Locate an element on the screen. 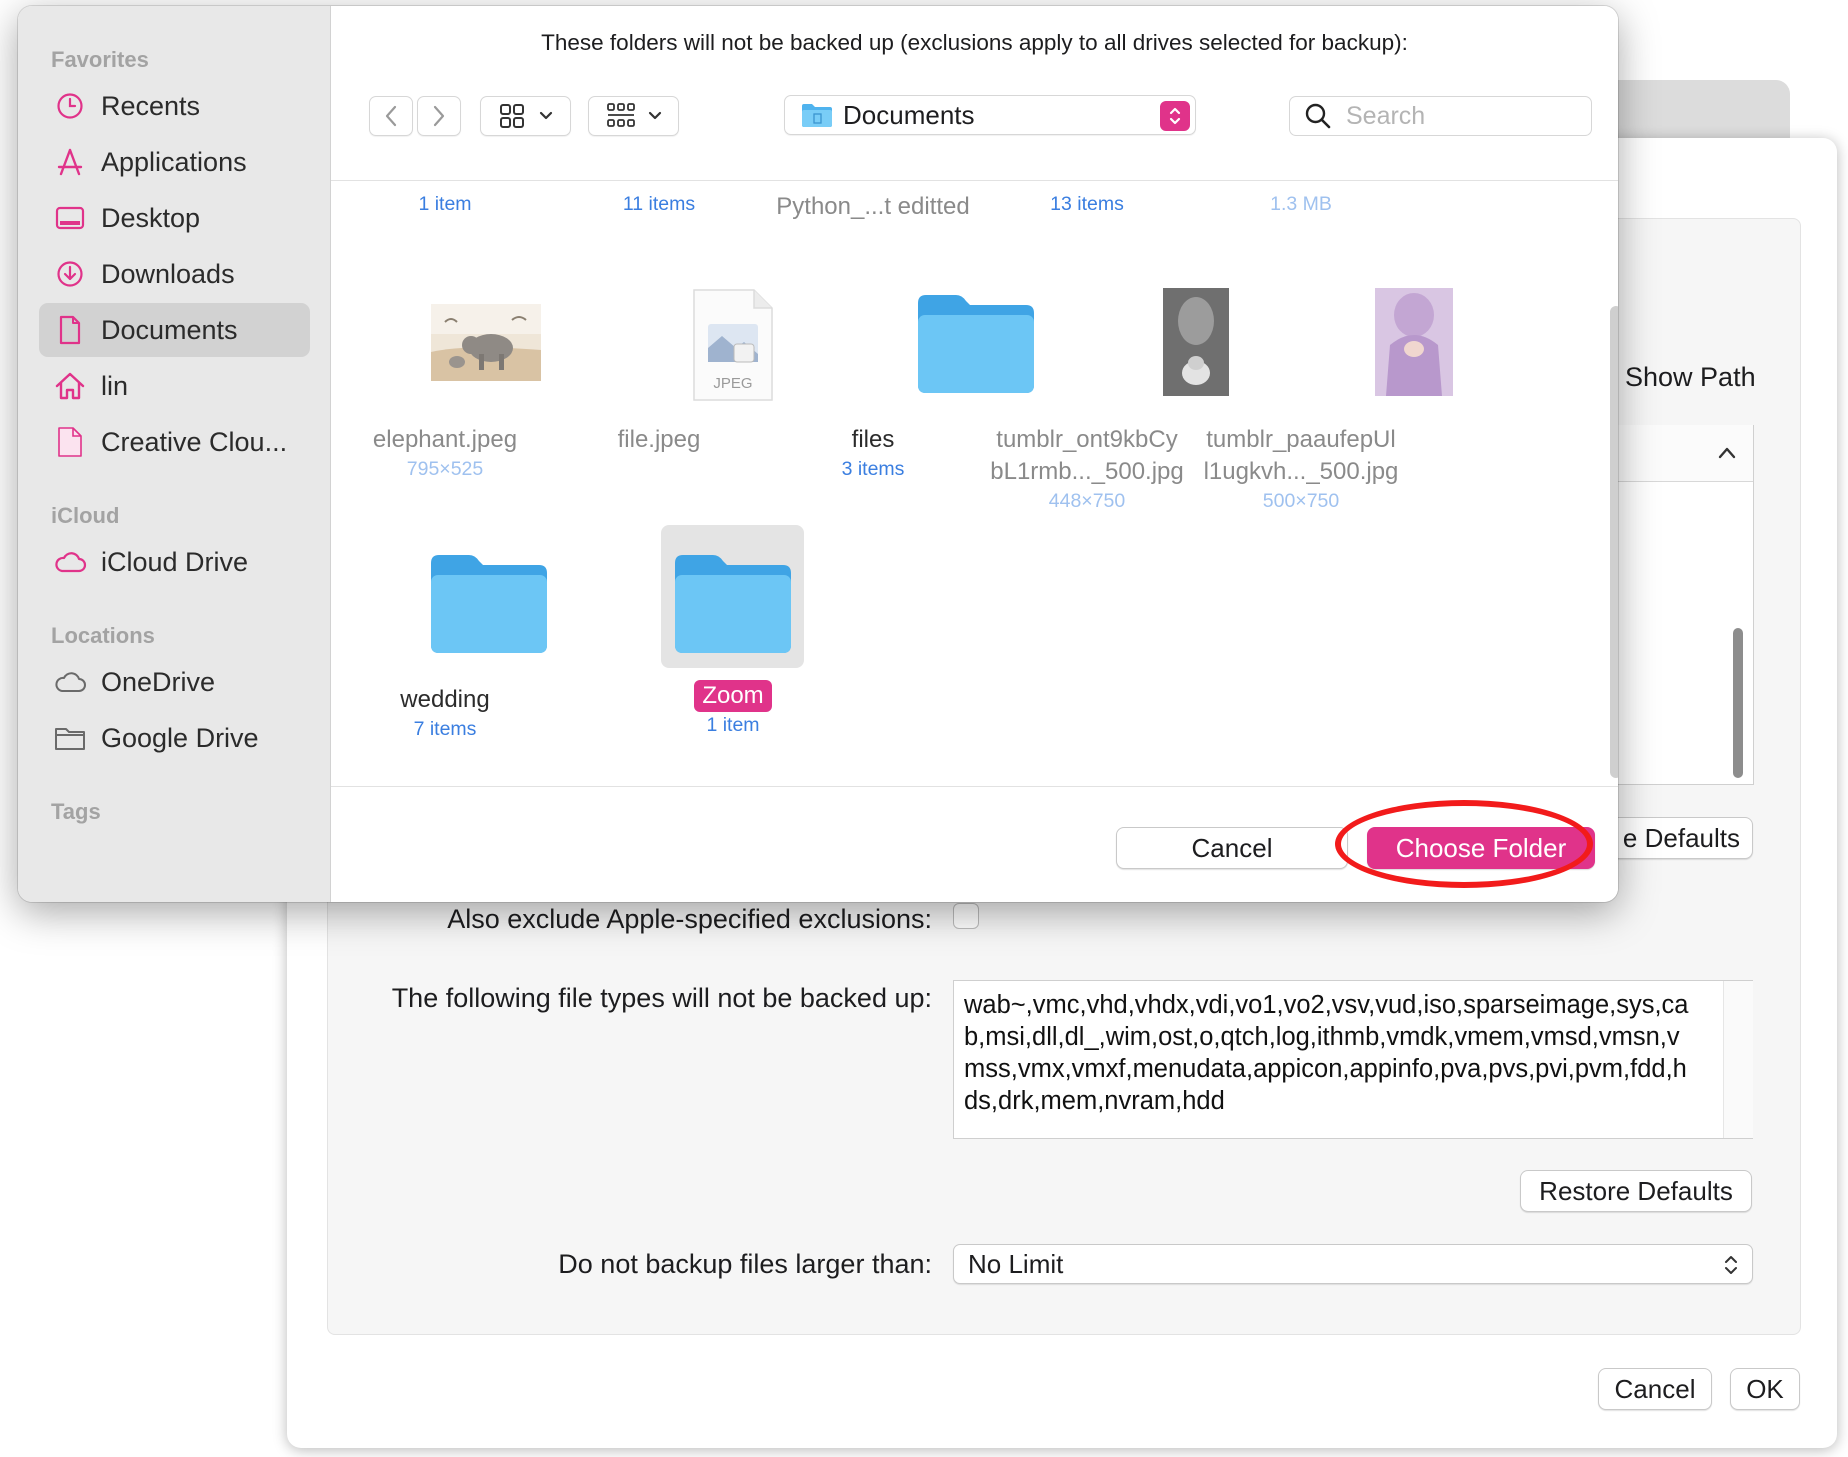 The height and width of the screenshot is (1457, 1848). desktop-icon is located at coordinates (70, 218).